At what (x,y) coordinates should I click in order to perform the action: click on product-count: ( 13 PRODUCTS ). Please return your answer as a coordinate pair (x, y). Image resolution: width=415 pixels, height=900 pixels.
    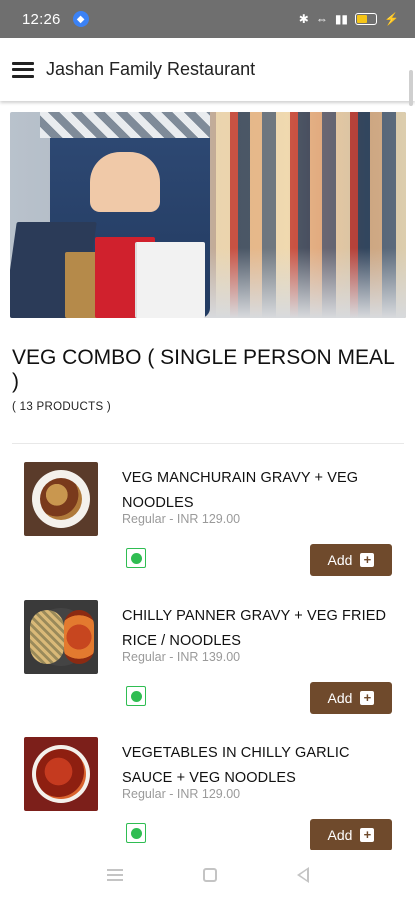
    Looking at the image, I should click on (62, 407).